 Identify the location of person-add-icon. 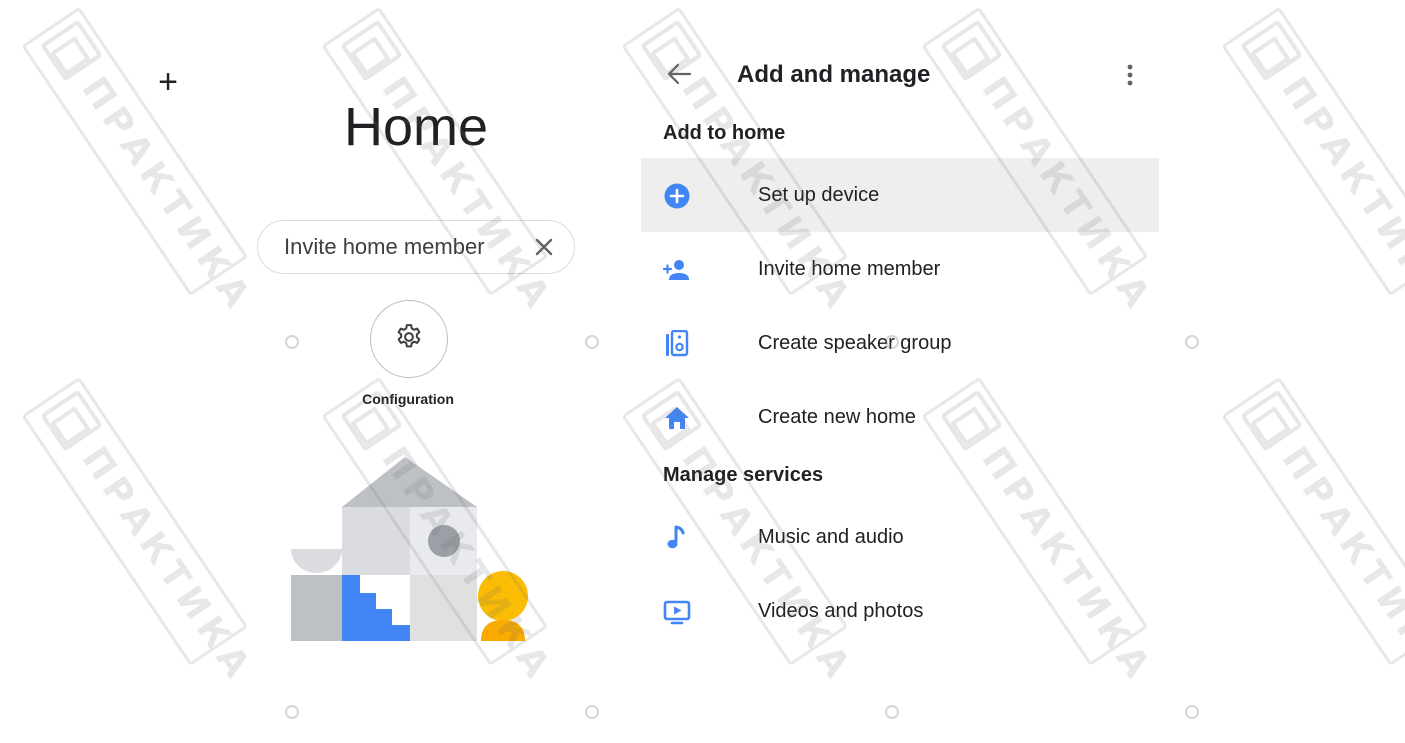
(676, 270).